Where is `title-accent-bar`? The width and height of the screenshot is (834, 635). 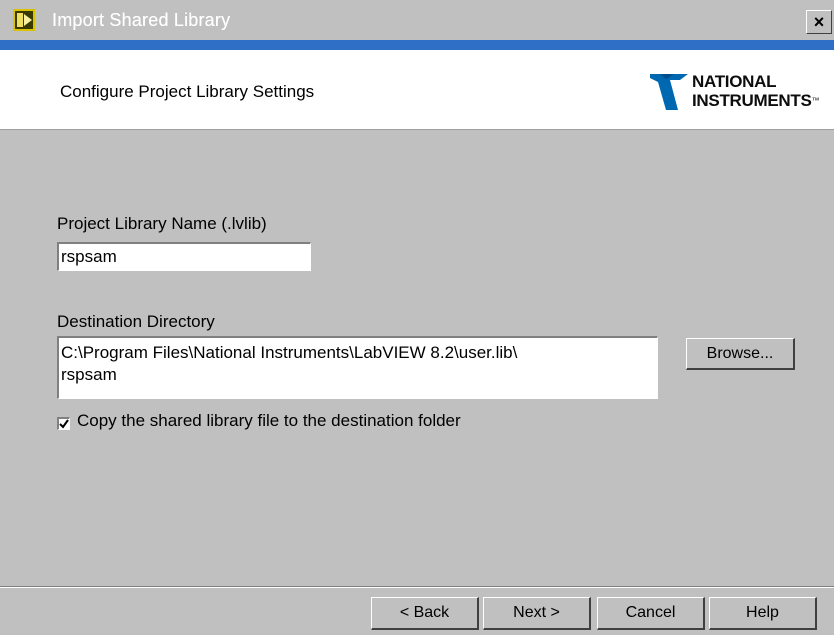 title-accent-bar is located at coordinates (417, 45).